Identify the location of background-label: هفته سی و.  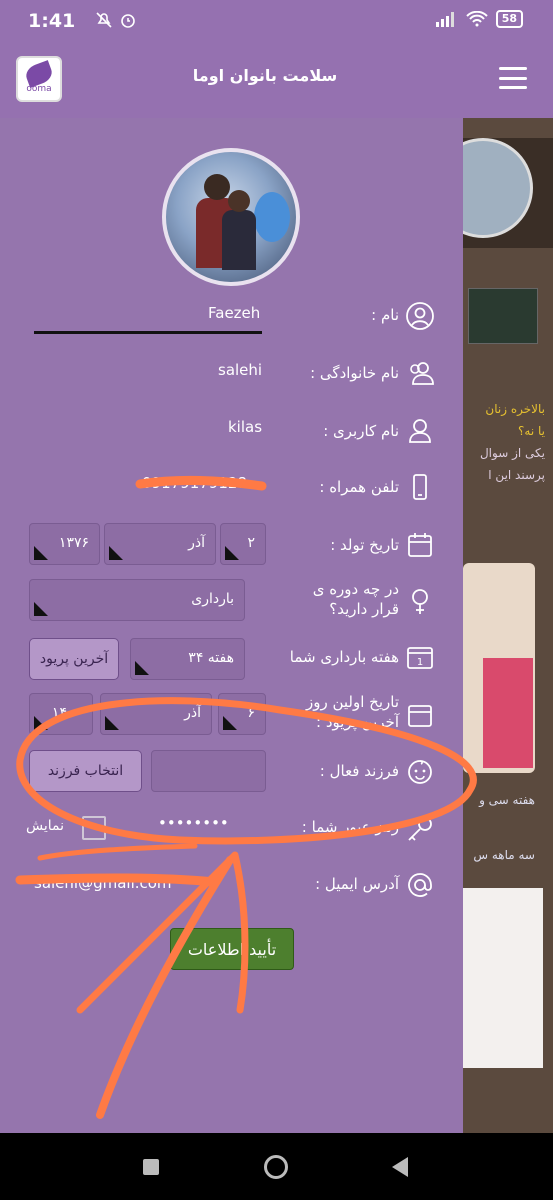
(507, 800).